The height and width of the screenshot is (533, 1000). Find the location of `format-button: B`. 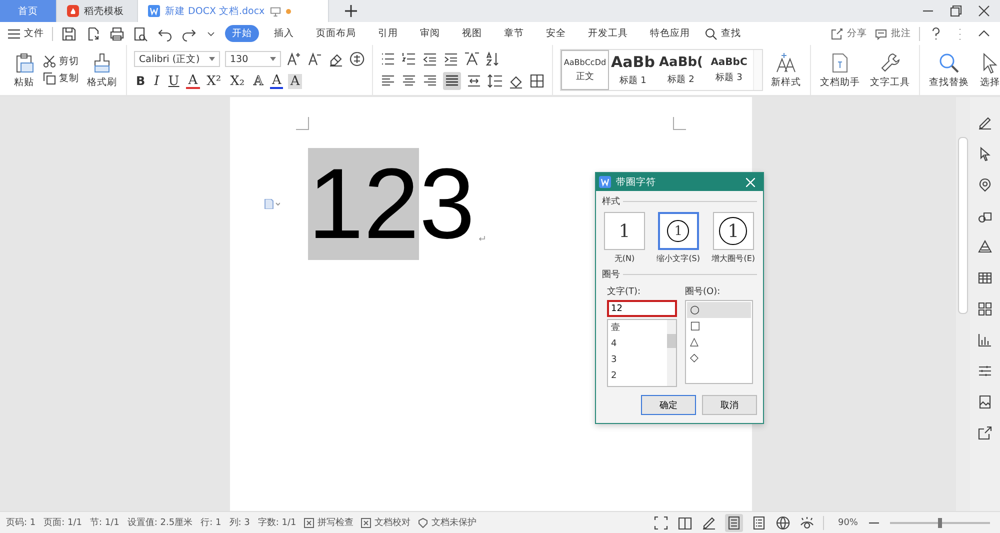

format-button: B is located at coordinates (141, 81).